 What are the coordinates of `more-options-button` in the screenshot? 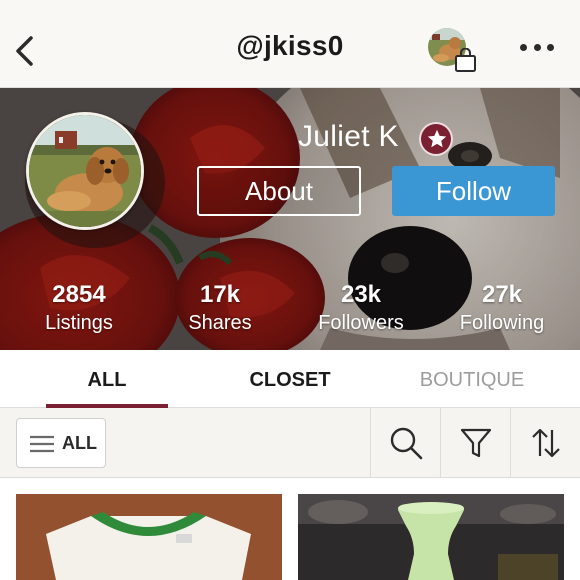 It's located at (537, 50).